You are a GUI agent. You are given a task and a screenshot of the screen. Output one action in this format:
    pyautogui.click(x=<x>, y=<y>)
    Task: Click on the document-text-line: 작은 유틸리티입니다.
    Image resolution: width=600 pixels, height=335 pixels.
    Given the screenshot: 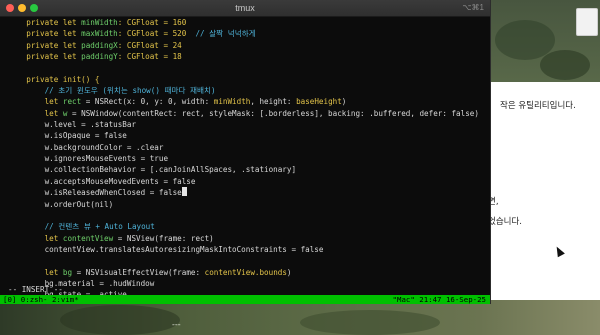 What is the action you would take?
    pyautogui.click(x=538, y=106)
    